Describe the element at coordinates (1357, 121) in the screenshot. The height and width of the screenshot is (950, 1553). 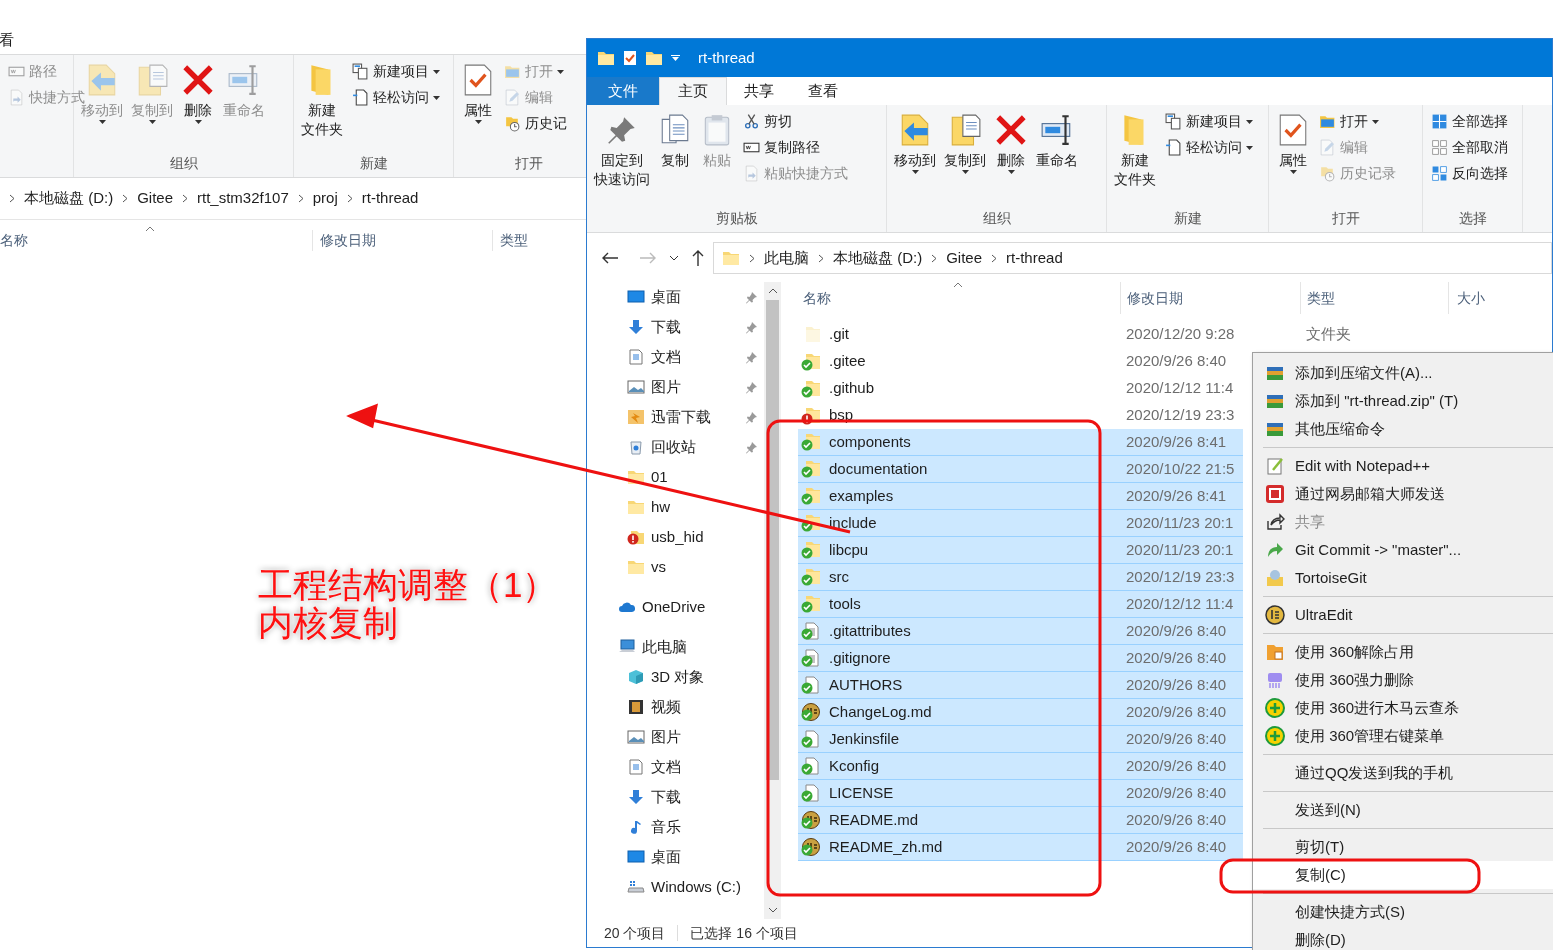
I see `ribbon-button: 打开` at that location.